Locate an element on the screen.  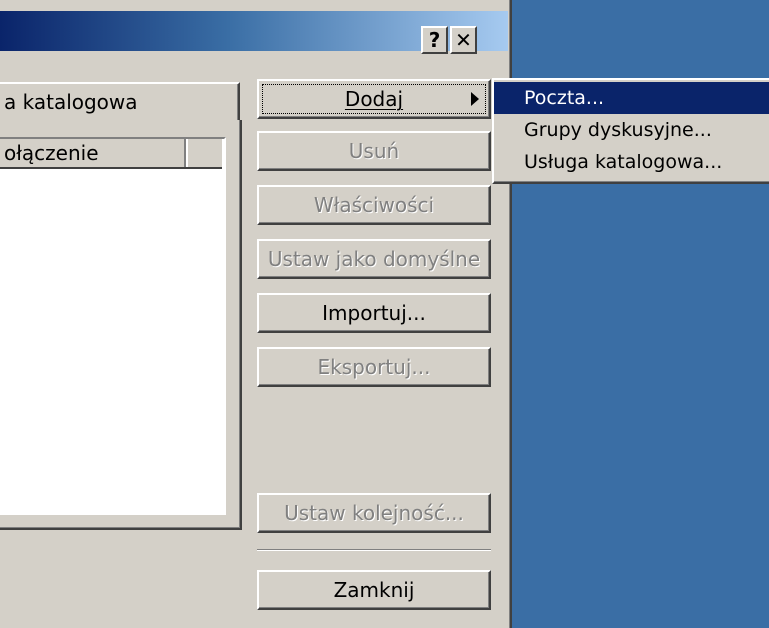
set-default-button-label: Ustaw jako domyślne is located at coordinates (374, 259).